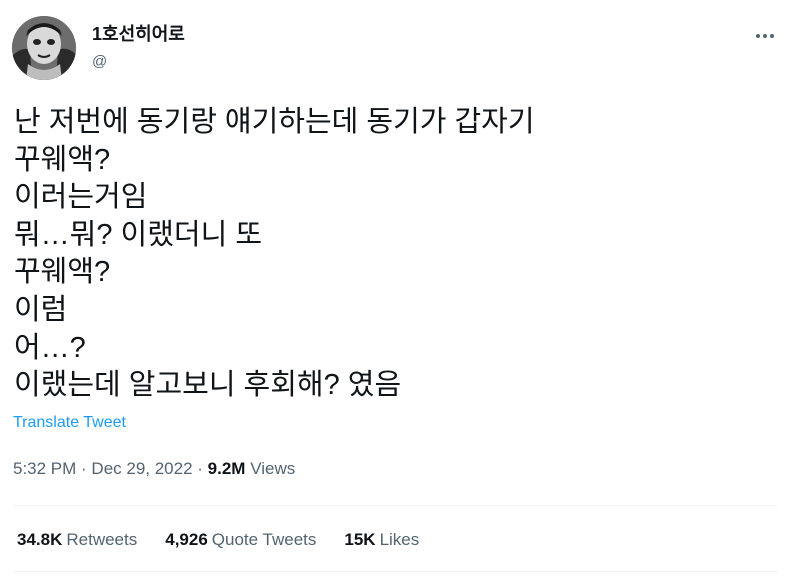  Describe the element at coordinates (186, 539) in the screenshot. I see `quote-tweets-count: 4,926` at that location.